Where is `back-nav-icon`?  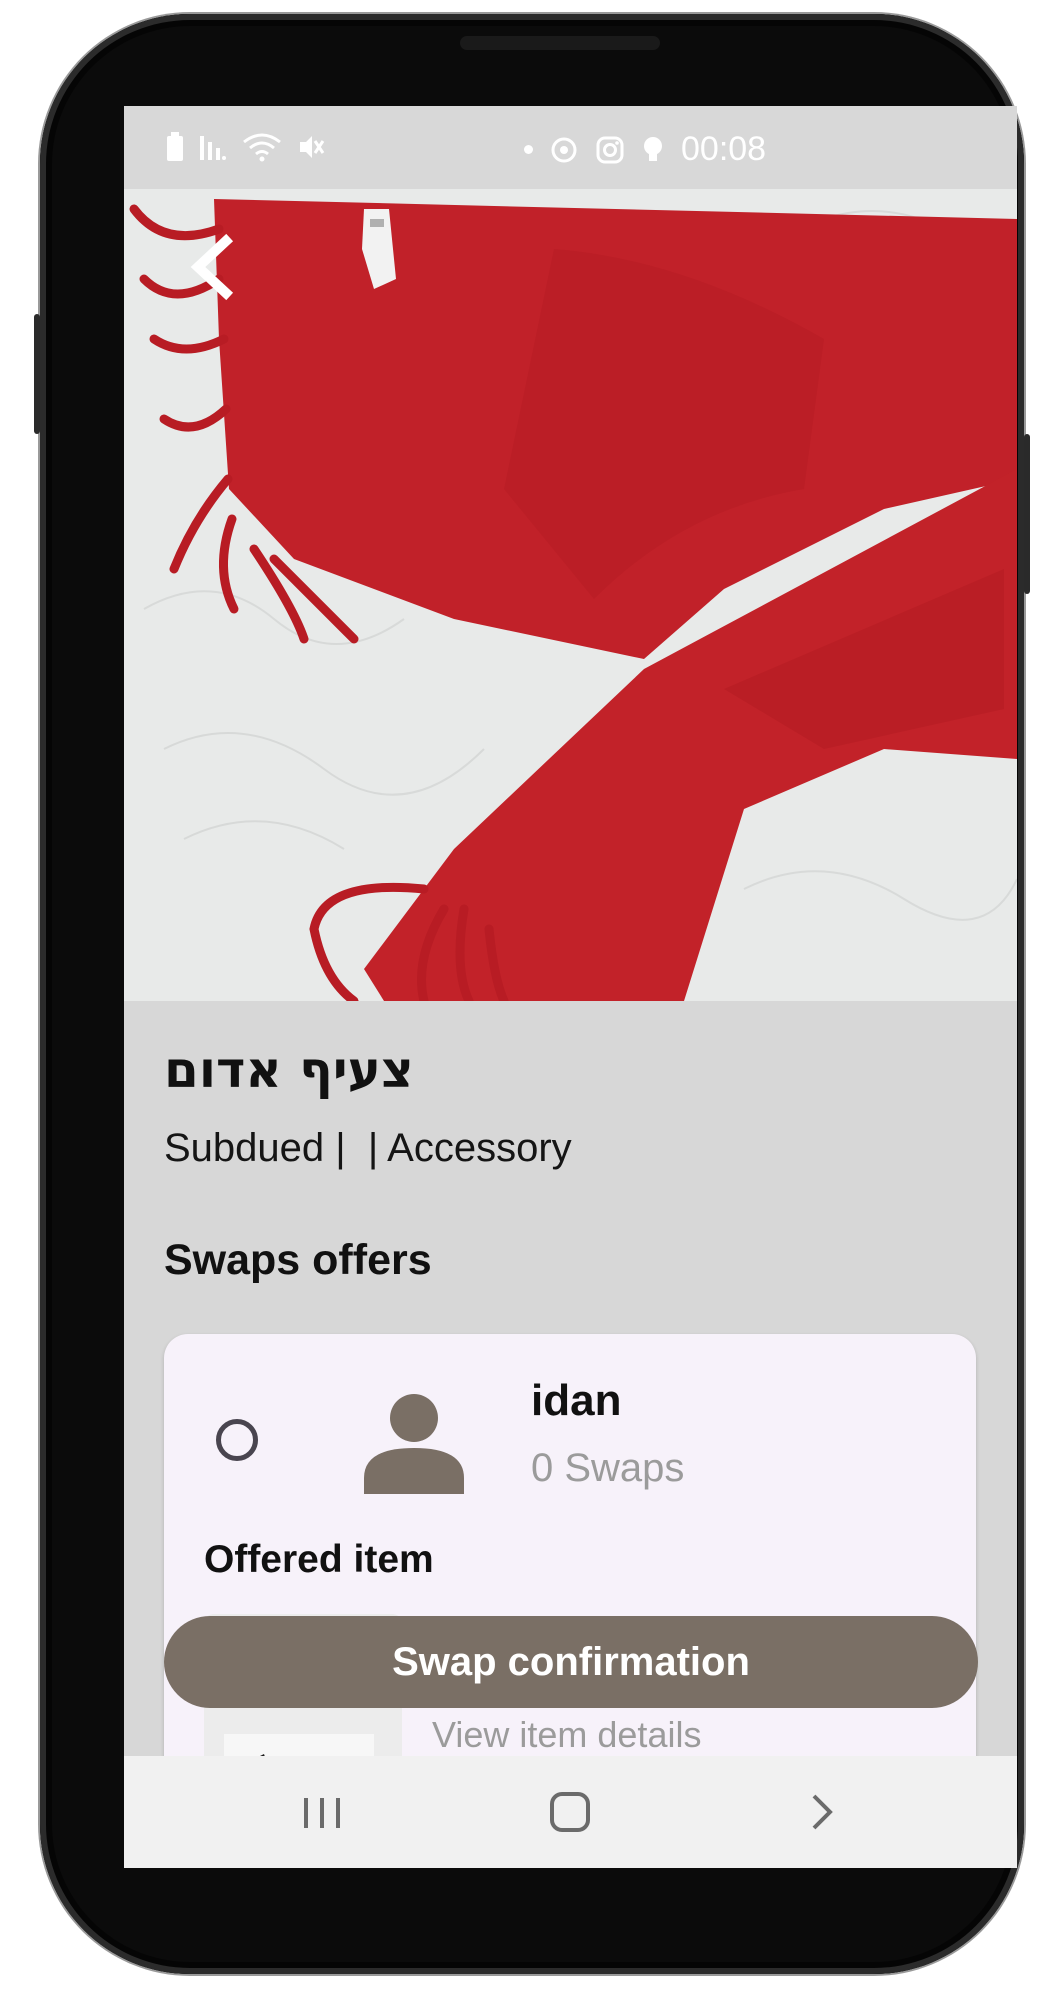
back-nav-icon is located at coordinates (822, 1812).